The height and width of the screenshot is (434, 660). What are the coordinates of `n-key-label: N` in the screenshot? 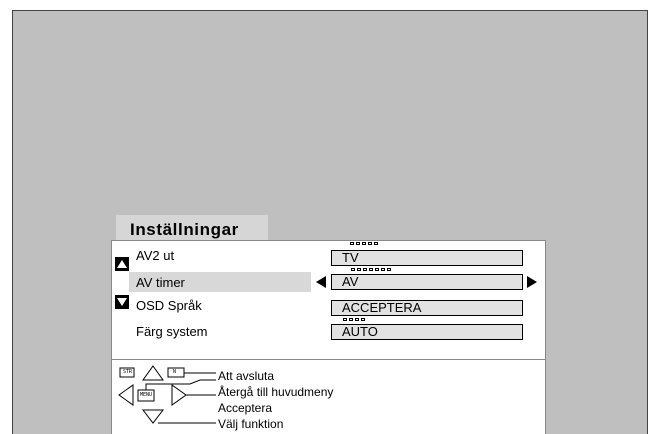 It's located at (175, 372).